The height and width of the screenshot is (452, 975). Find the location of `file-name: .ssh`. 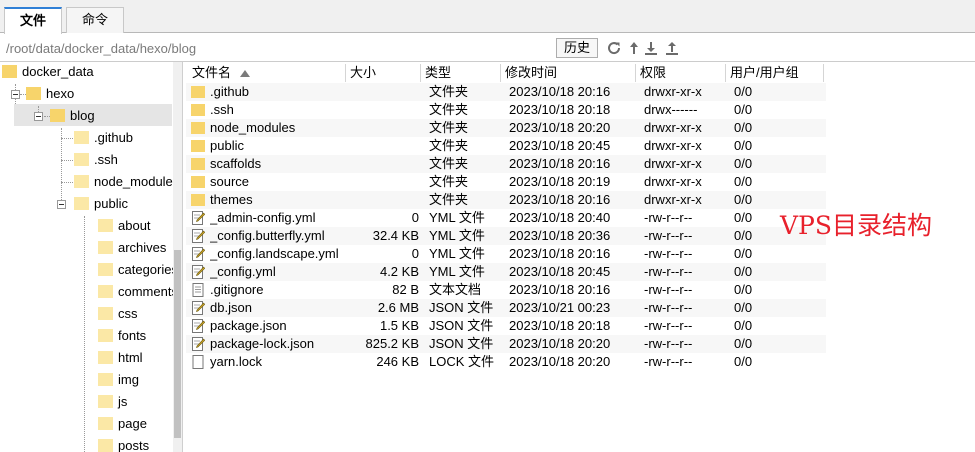

file-name: .ssh is located at coordinates (222, 109).